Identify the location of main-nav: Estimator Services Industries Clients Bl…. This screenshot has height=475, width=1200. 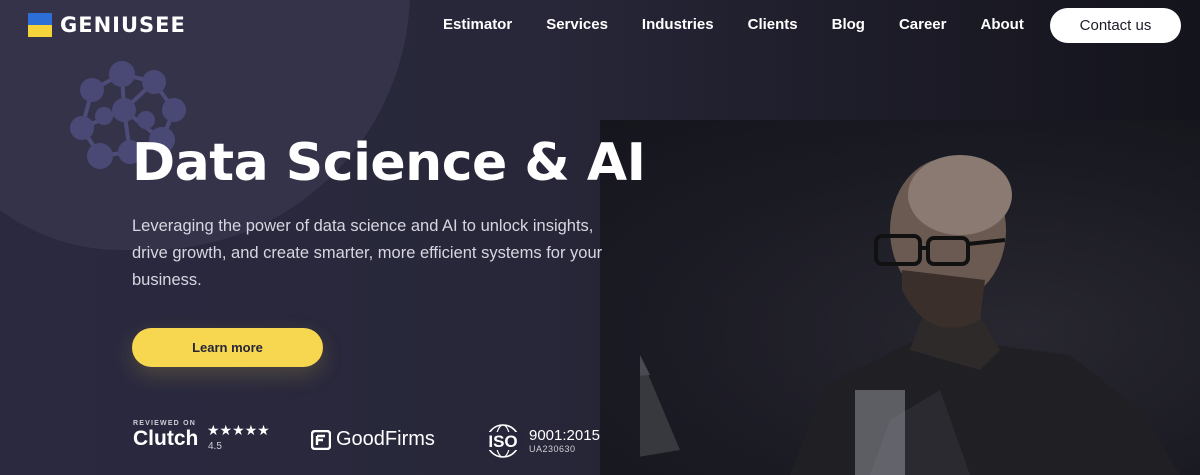
(733, 25).